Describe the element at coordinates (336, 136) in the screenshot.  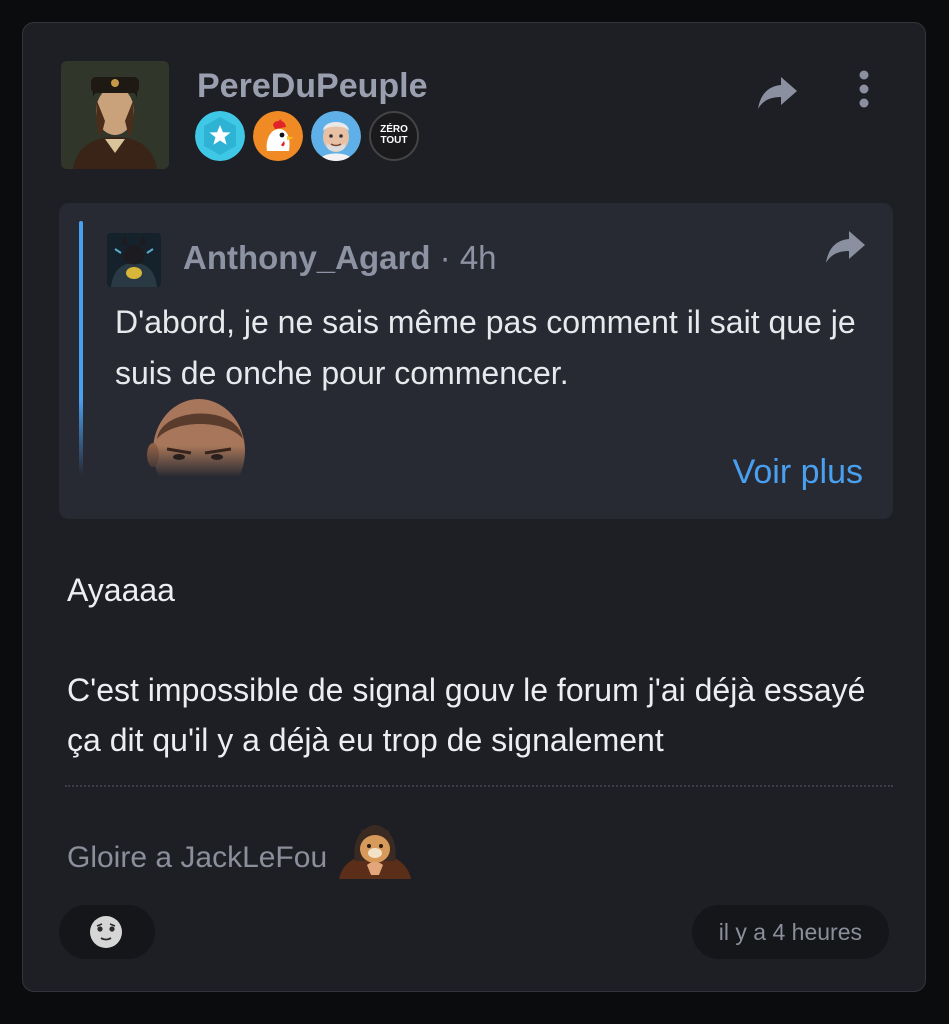
I see `harold-badge` at that location.